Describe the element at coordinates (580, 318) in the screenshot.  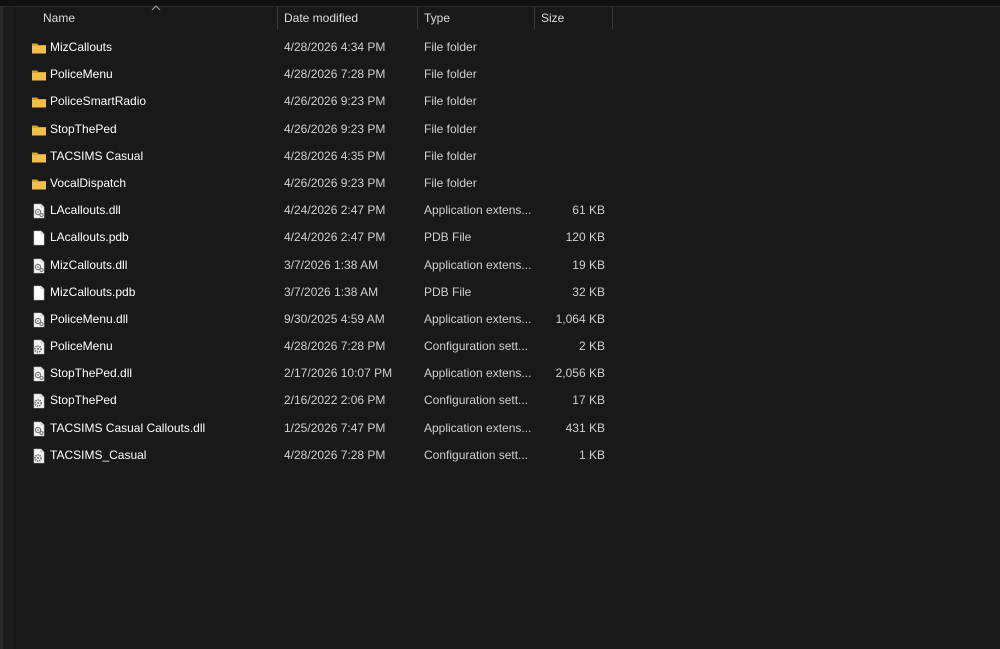
I see `file-size: 1,064 KB` at that location.